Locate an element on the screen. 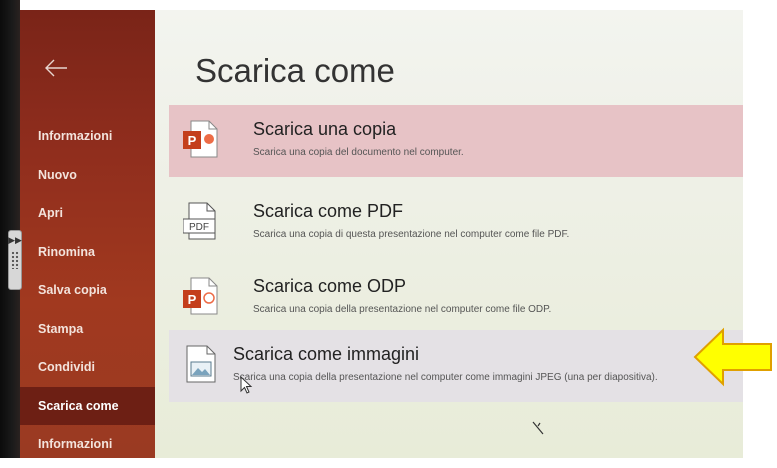 This screenshot has height=468, width=777. sidebar-item-informazioni: Informazioni is located at coordinates (87, 136).